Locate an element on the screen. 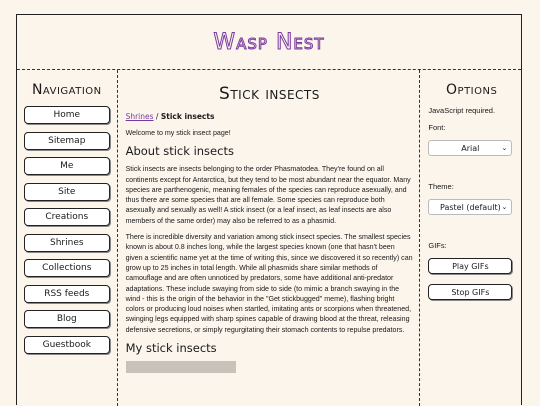 The width and height of the screenshot is (540, 406). breadcrumb-current: Stick insects is located at coordinates (187, 116).